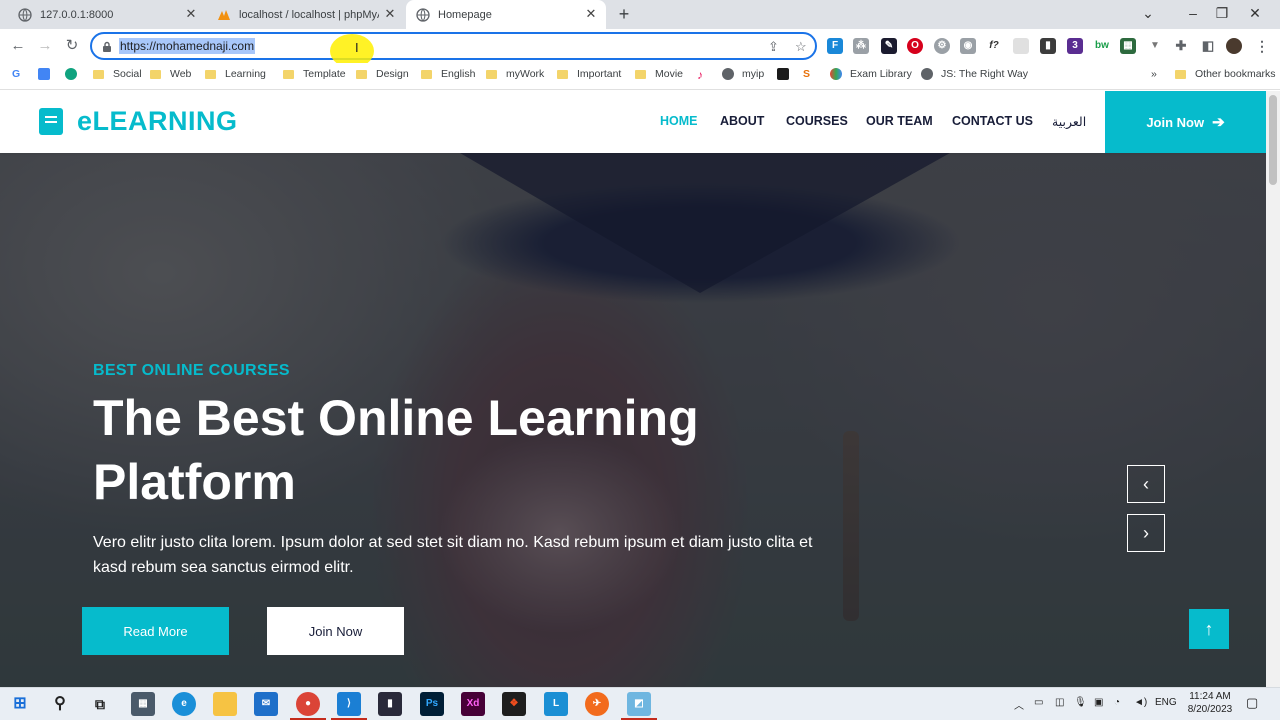  I want to click on page-scrollbar, so click(1273, 389).